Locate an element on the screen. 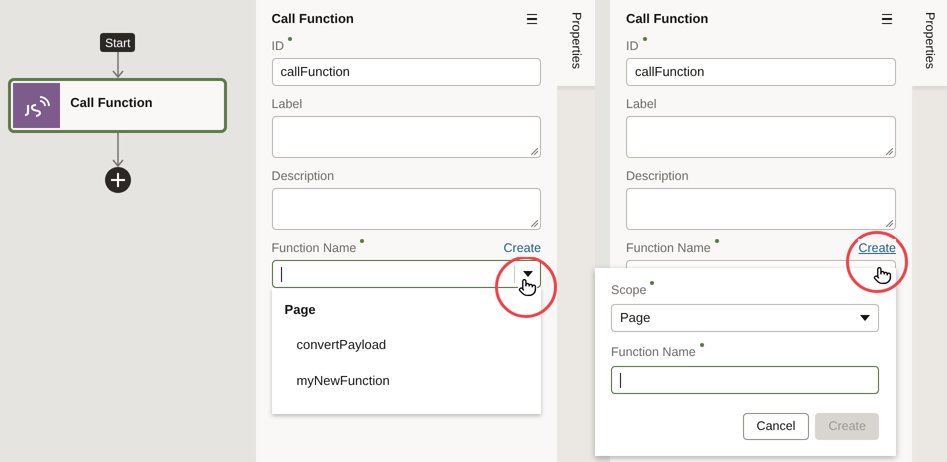 This screenshot has height=462, width=947. group-header: Page is located at coordinates (300, 310).